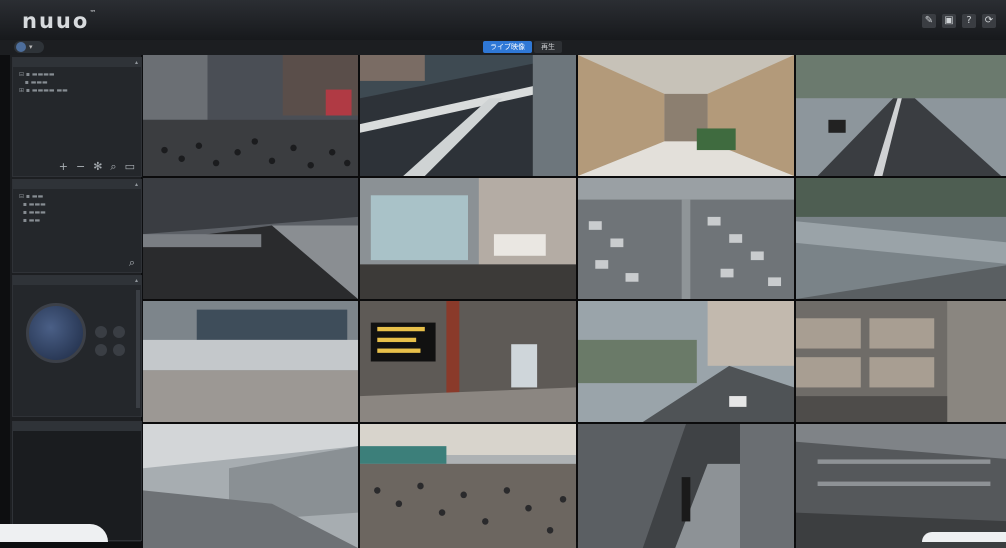 This screenshot has width=1006, height=548. I want to click on ptz-panel: ▴, so click(77, 346).